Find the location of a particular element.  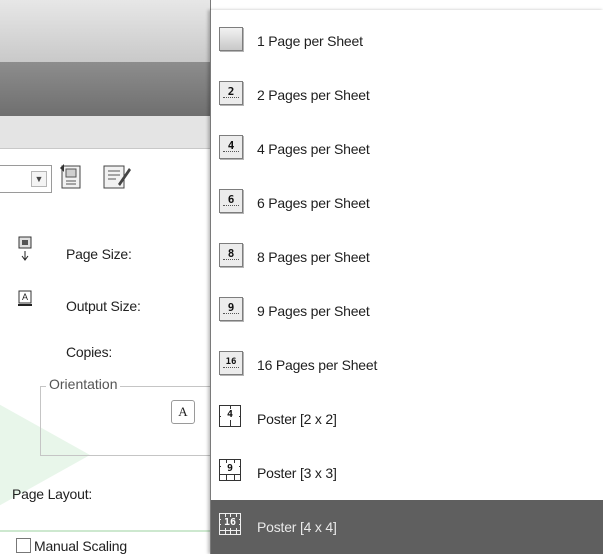

one-page-icon is located at coordinates (231, 39).